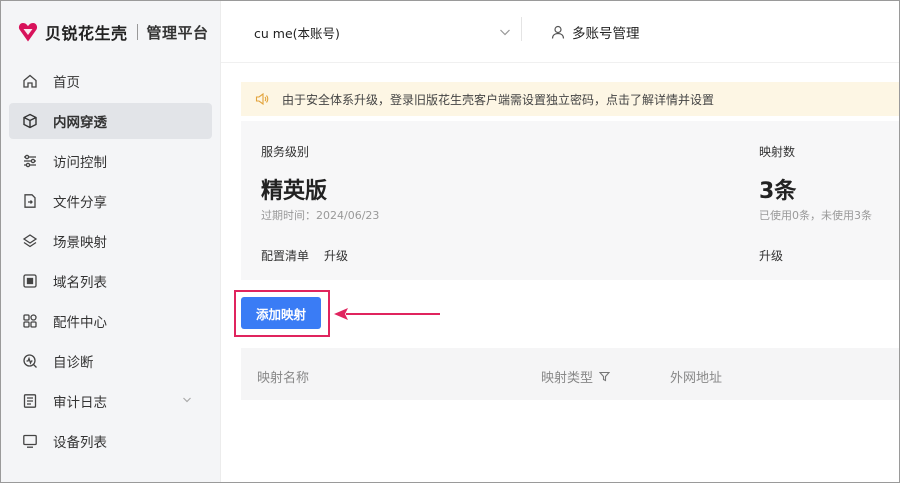 This screenshot has width=900, height=483. Describe the element at coordinates (30, 81) in the screenshot. I see `home-icon` at that location.